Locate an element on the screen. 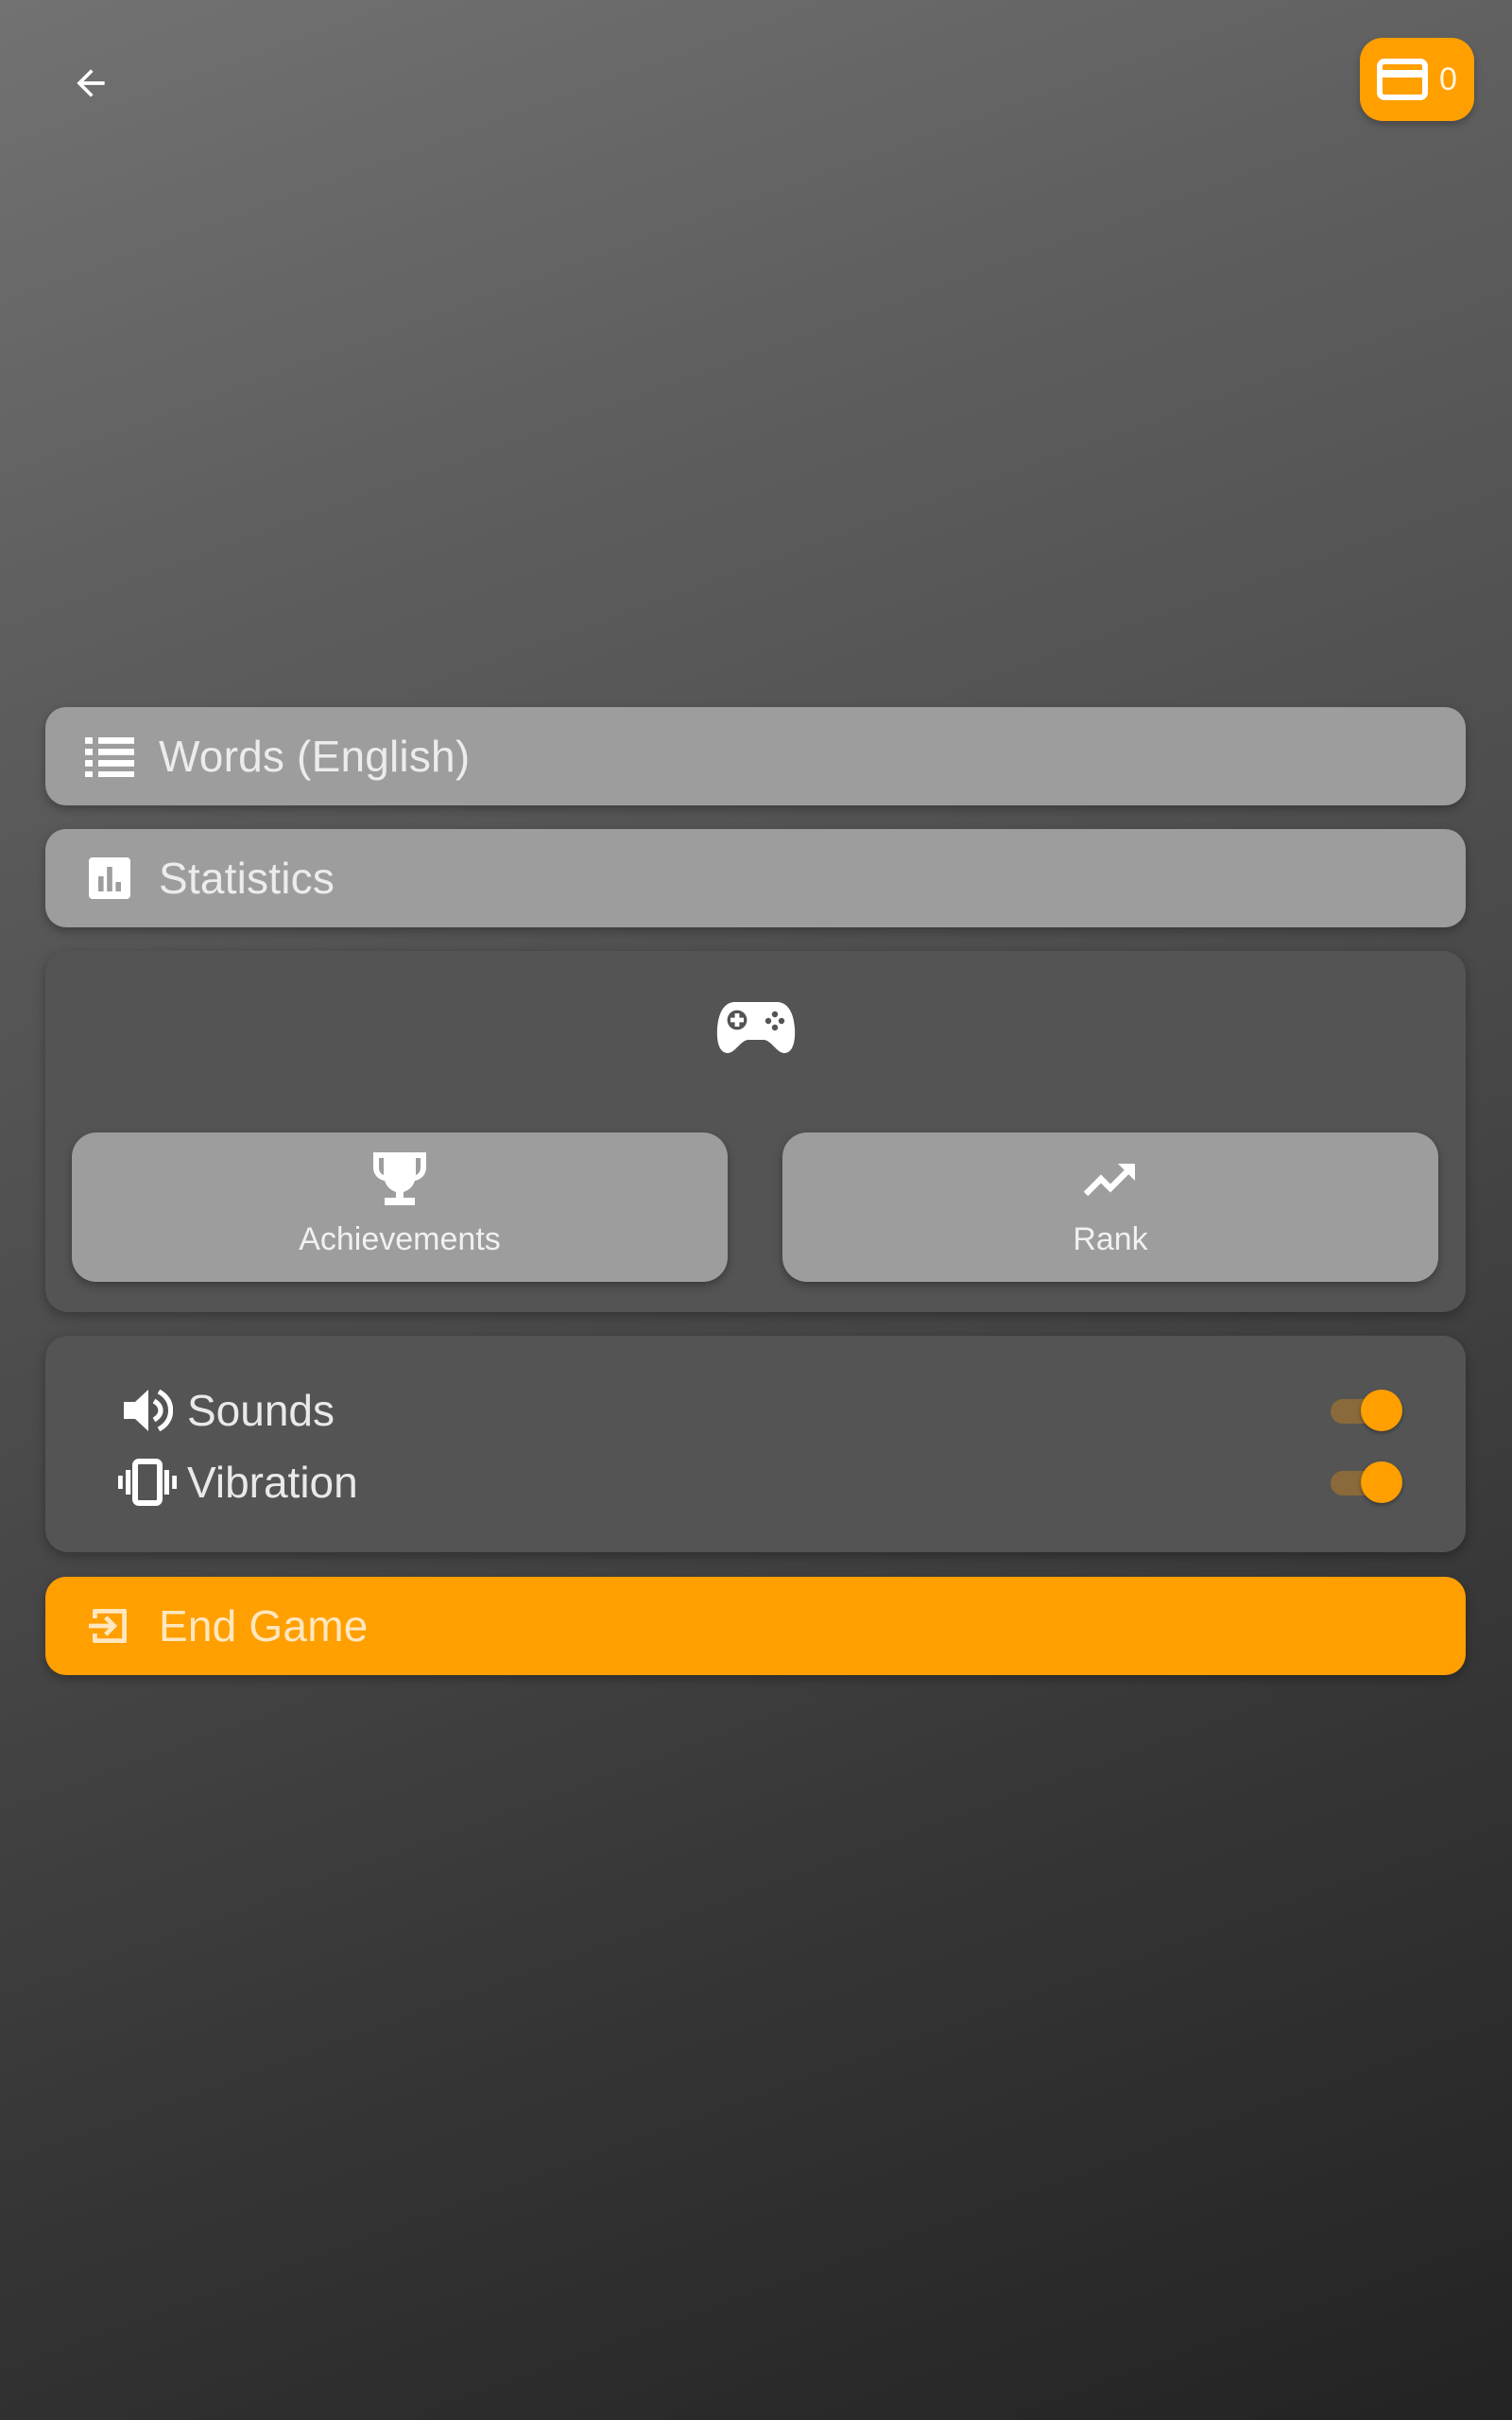 Image resolution: width=1512 pixels, height=2420 pixels. wallet-badge: 0 is located at coordinates (1417, 79).